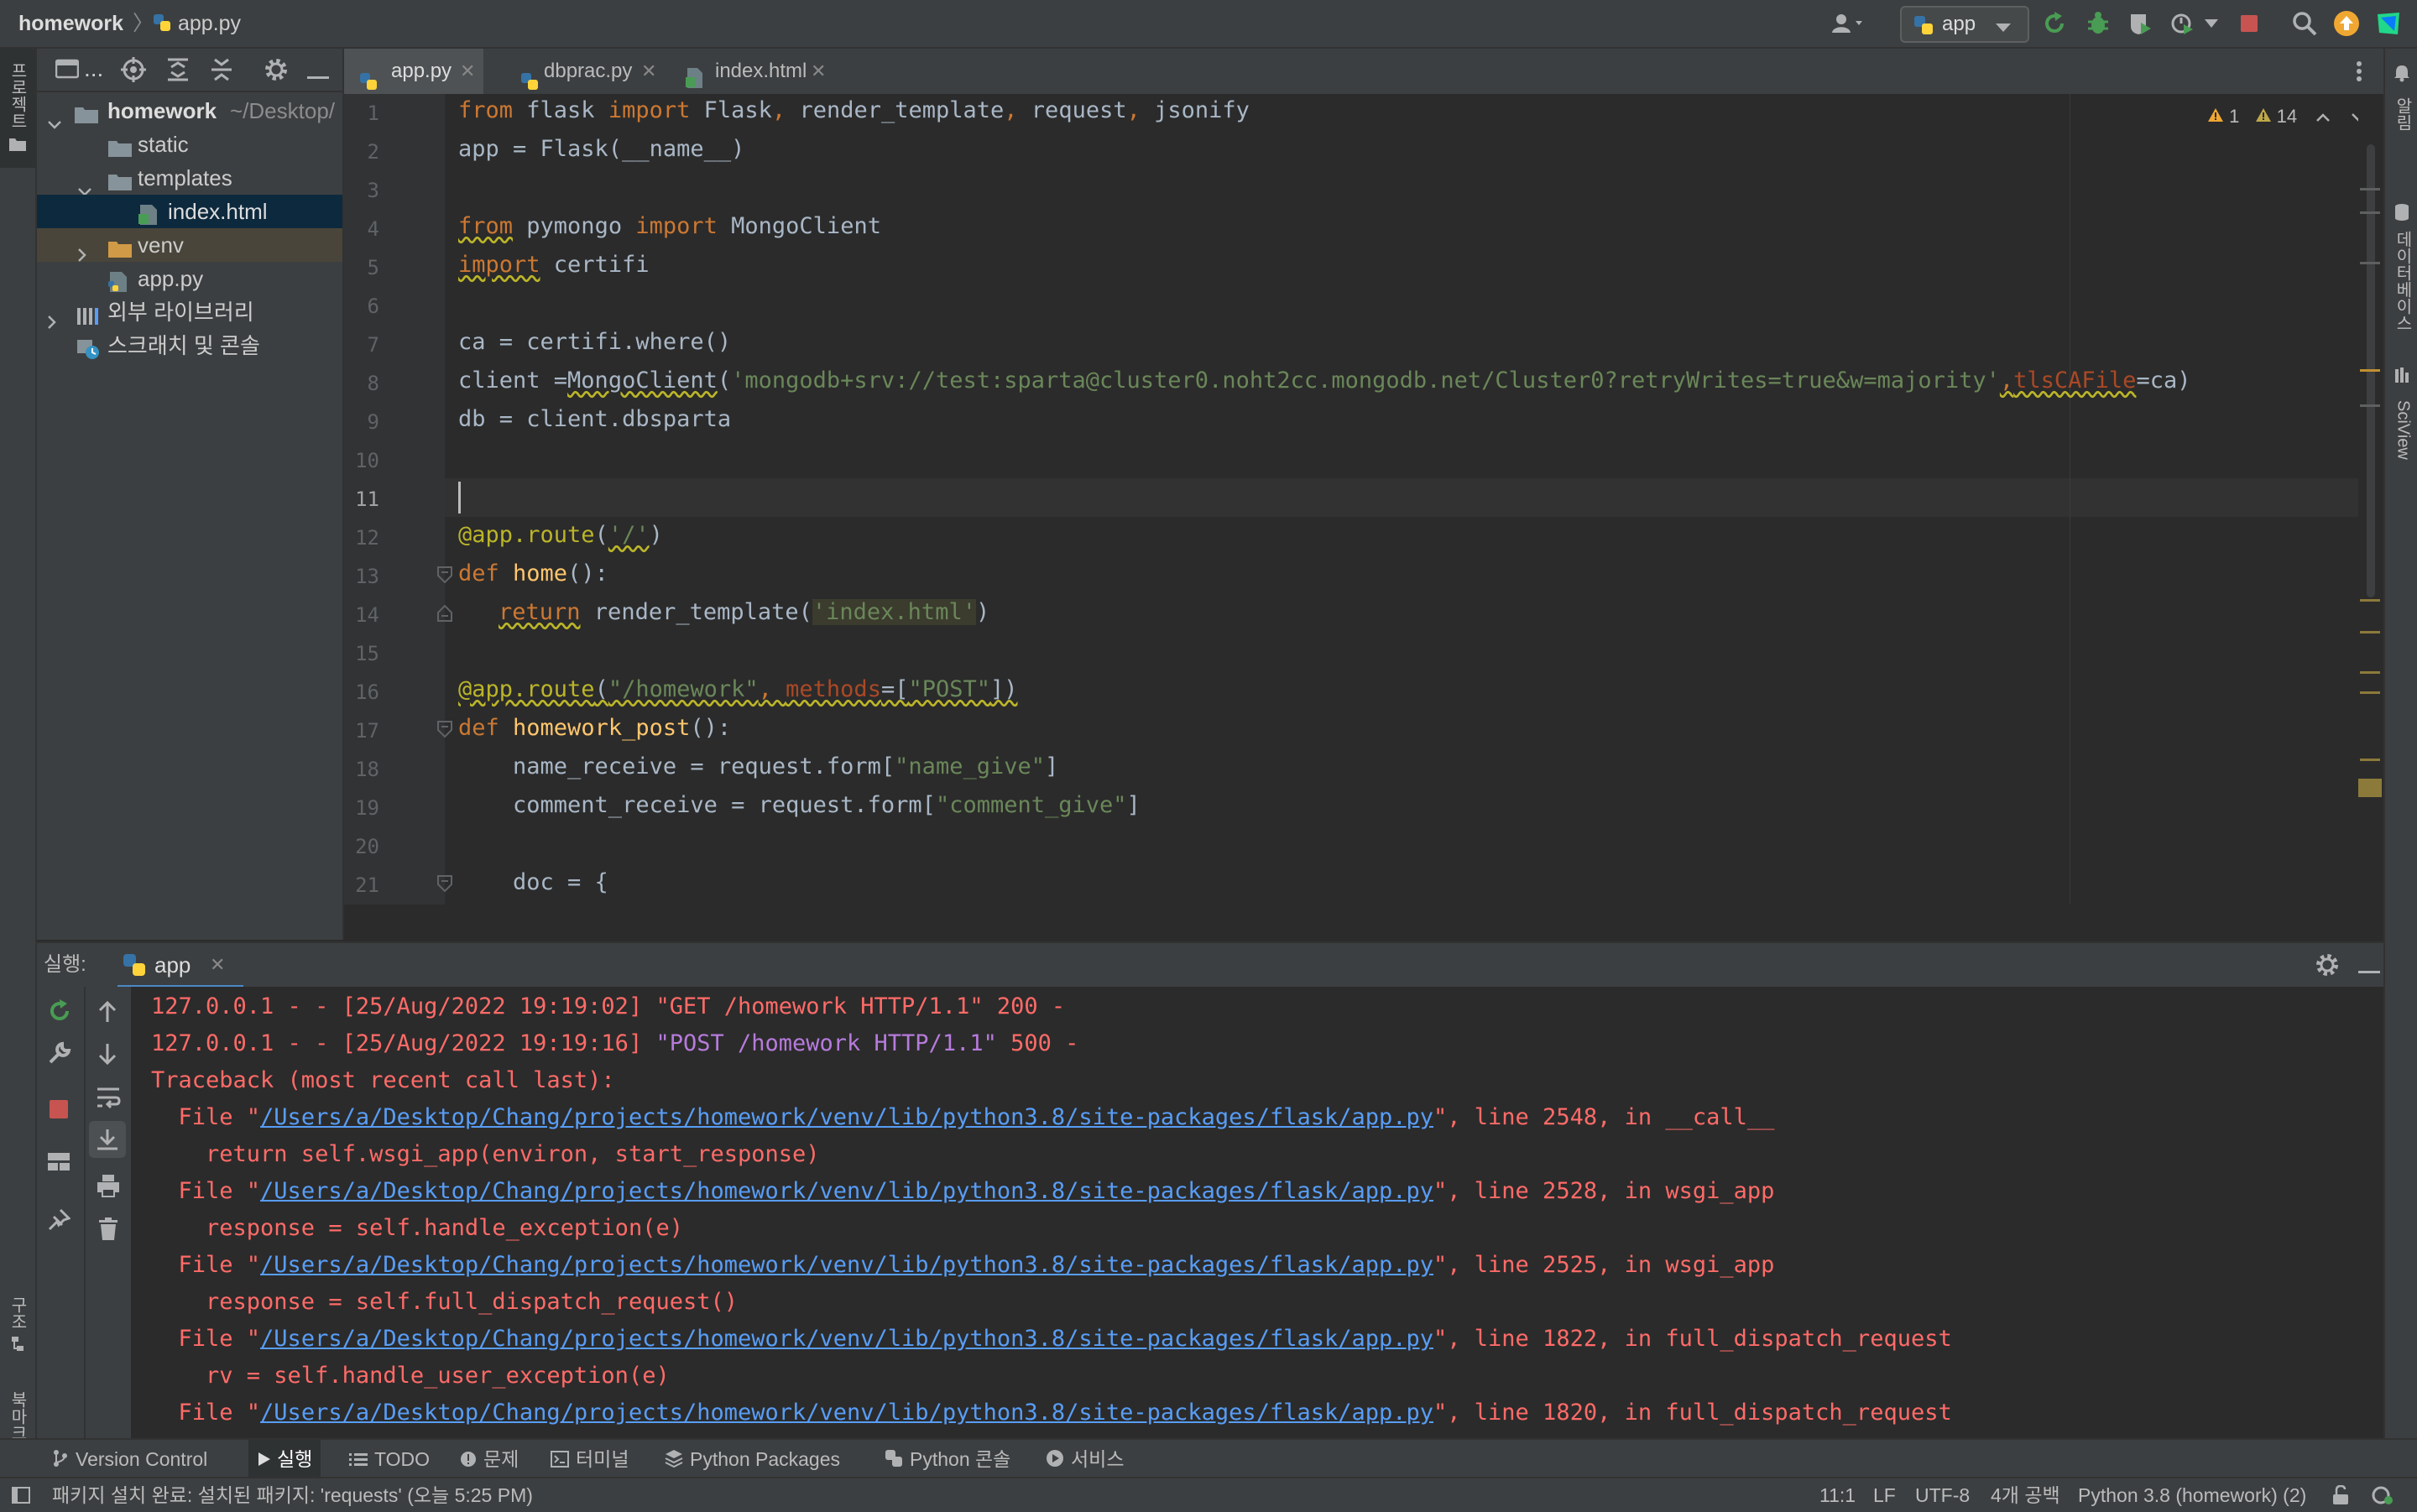 This screenshot has height=1512, width=2417. What do you see at coordinates (70, 23) in the screenshot?
I see `breadcrumb-project: homework` at bounding box center [70, 23].